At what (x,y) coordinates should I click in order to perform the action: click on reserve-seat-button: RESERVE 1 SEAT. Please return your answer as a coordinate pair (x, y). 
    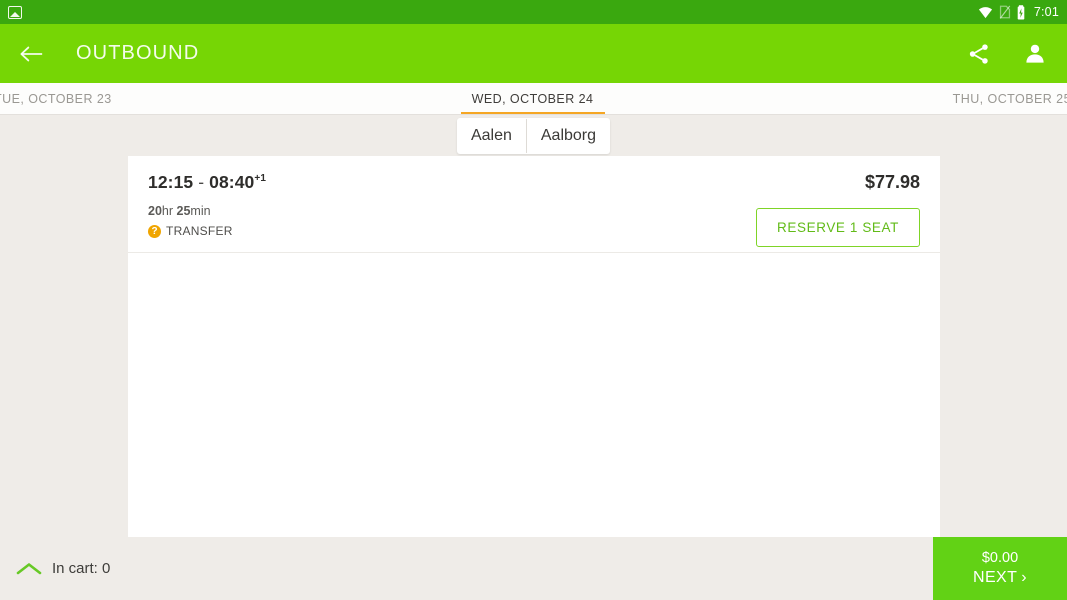
    Looking at the image, I should click on (838, 227).